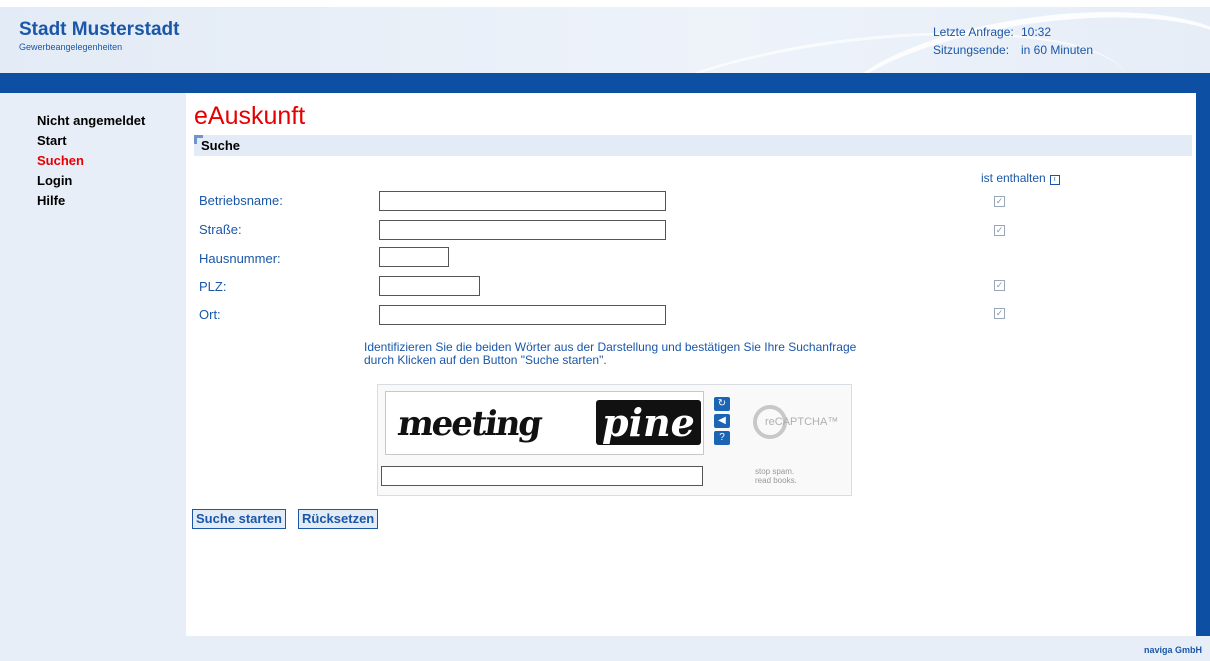  What do you see at coordinates (112, 182) in the screenshot?
I see `sidebar-item-login: Login` at bounding box center [112, 182].